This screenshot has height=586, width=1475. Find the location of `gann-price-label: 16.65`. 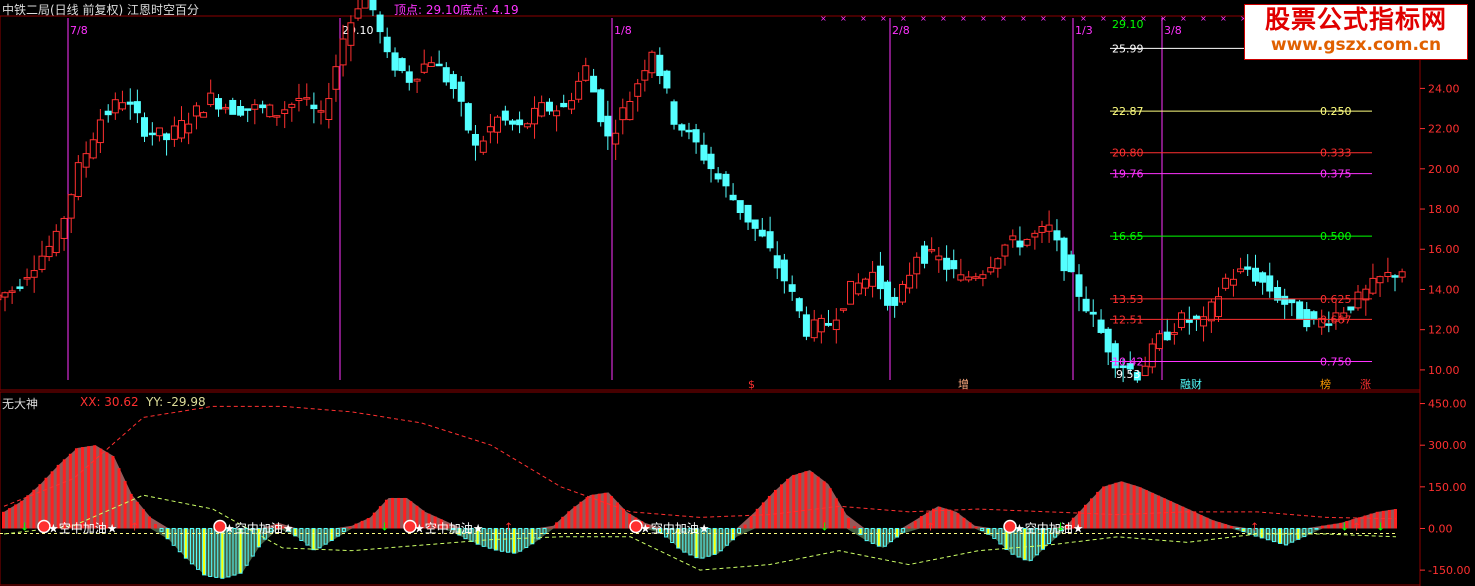

gann-price-label: 16.65 is located at coordinates (1128, 236).